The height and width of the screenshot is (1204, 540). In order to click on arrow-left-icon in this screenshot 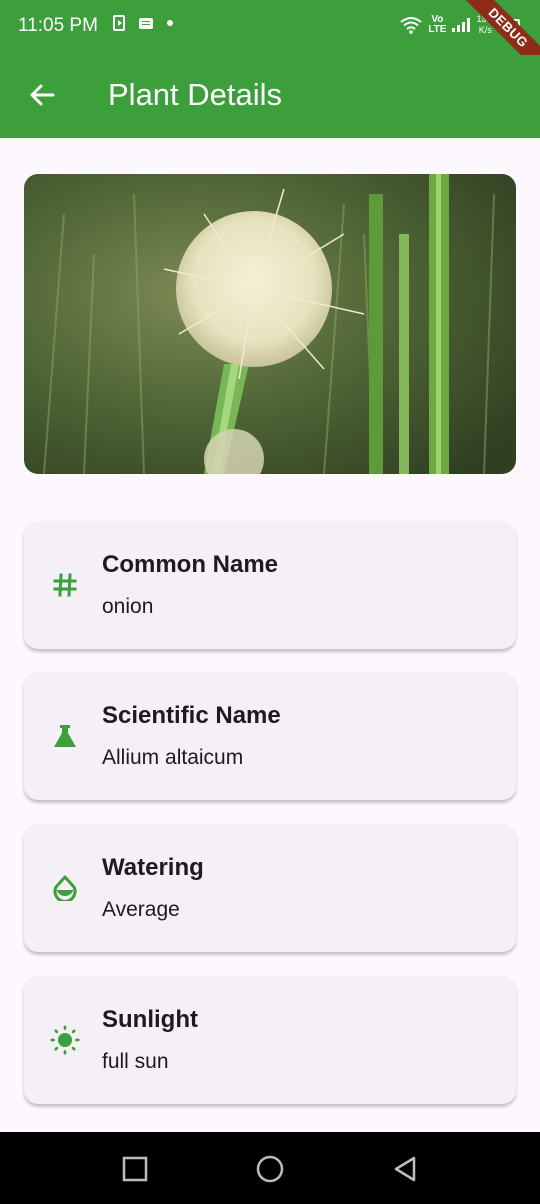, I will do `click(42, 95)`.